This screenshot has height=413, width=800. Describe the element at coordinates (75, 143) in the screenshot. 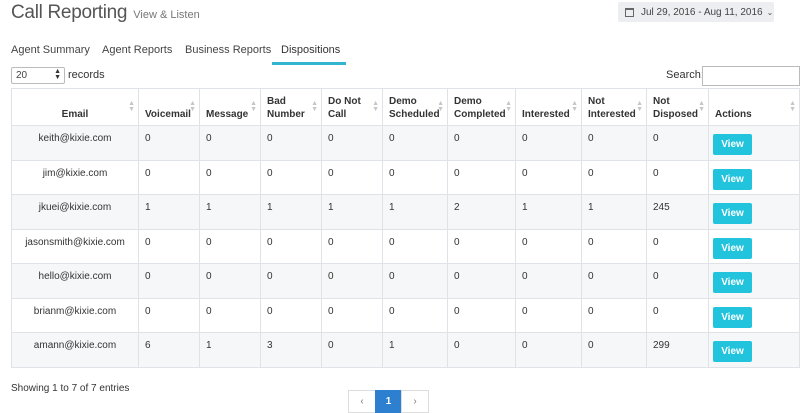

I see `cell-email: keith@kixie.com` at that location.